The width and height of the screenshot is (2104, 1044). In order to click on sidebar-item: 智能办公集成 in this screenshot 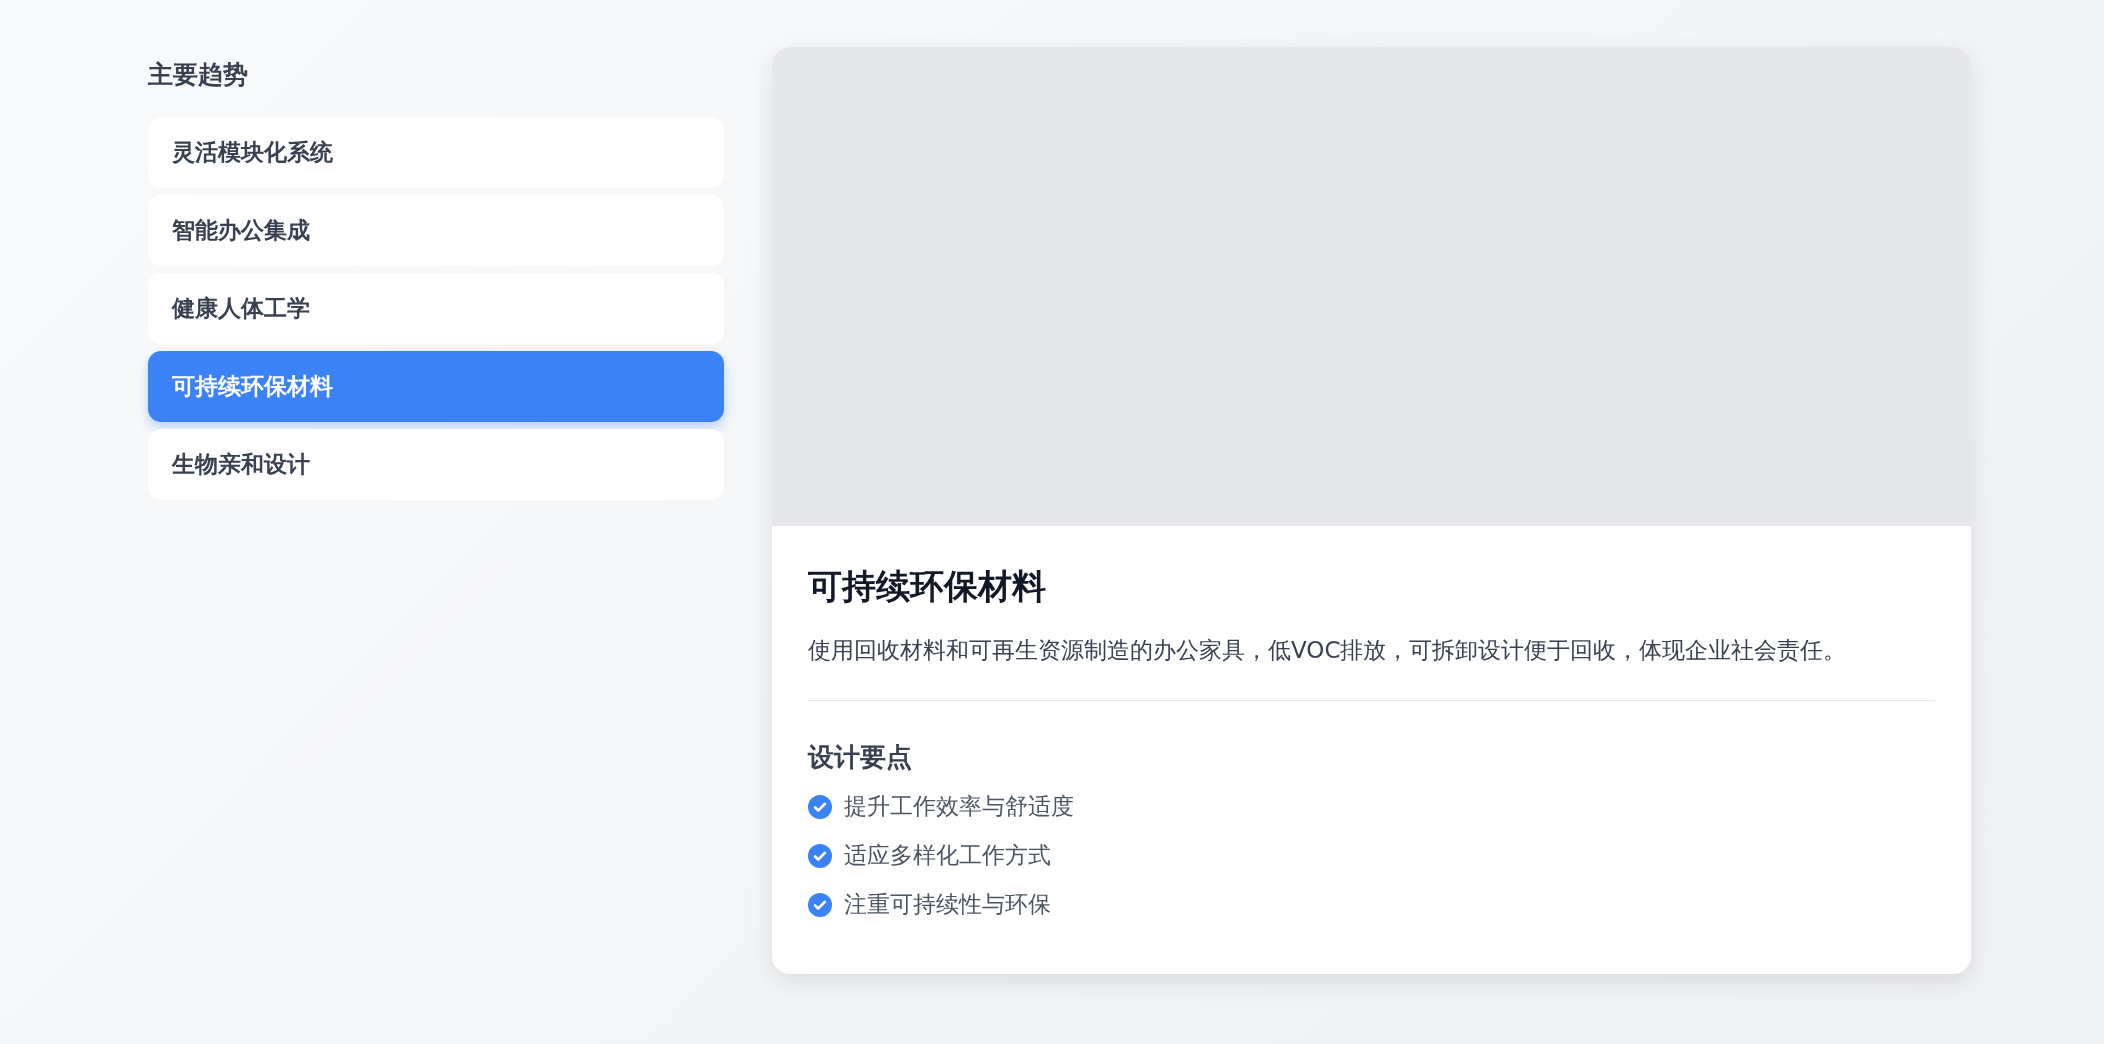, I will do `click(436, 230)`.